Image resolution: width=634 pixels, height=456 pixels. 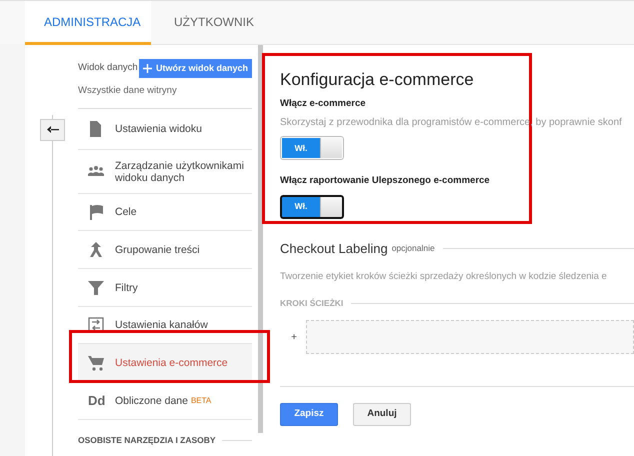 What do you see at coordinates (382, 414) in the screenshot?
I see `cancel-button: Anuluj` at bounding box center [382, 414].